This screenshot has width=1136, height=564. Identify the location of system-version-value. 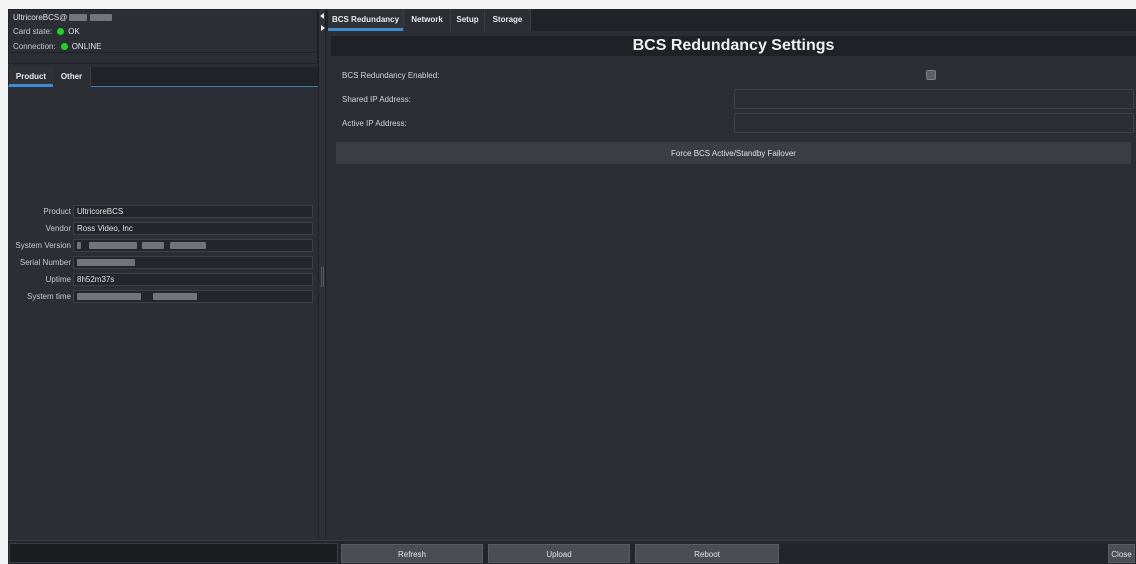
(193, 245).